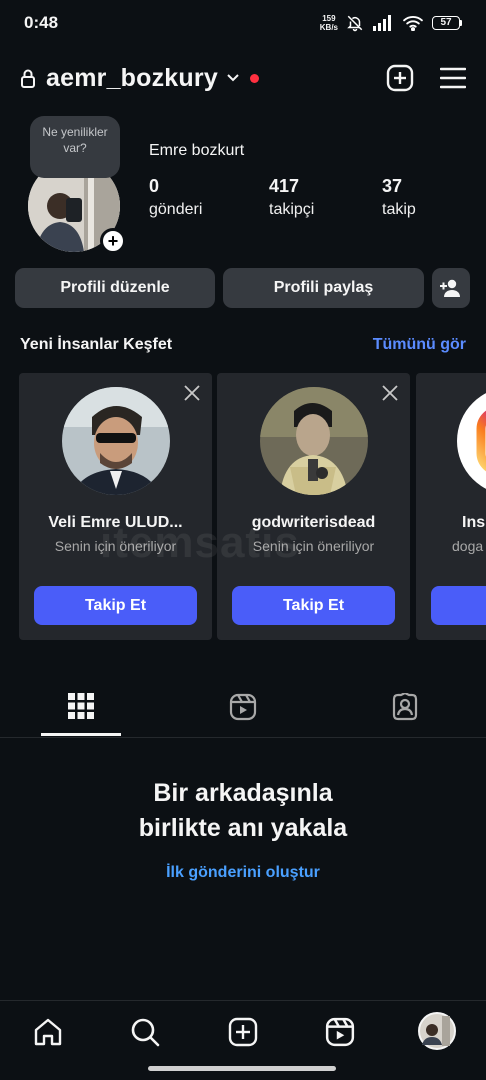  I want to click on add-person-icon, so click(450, 288).